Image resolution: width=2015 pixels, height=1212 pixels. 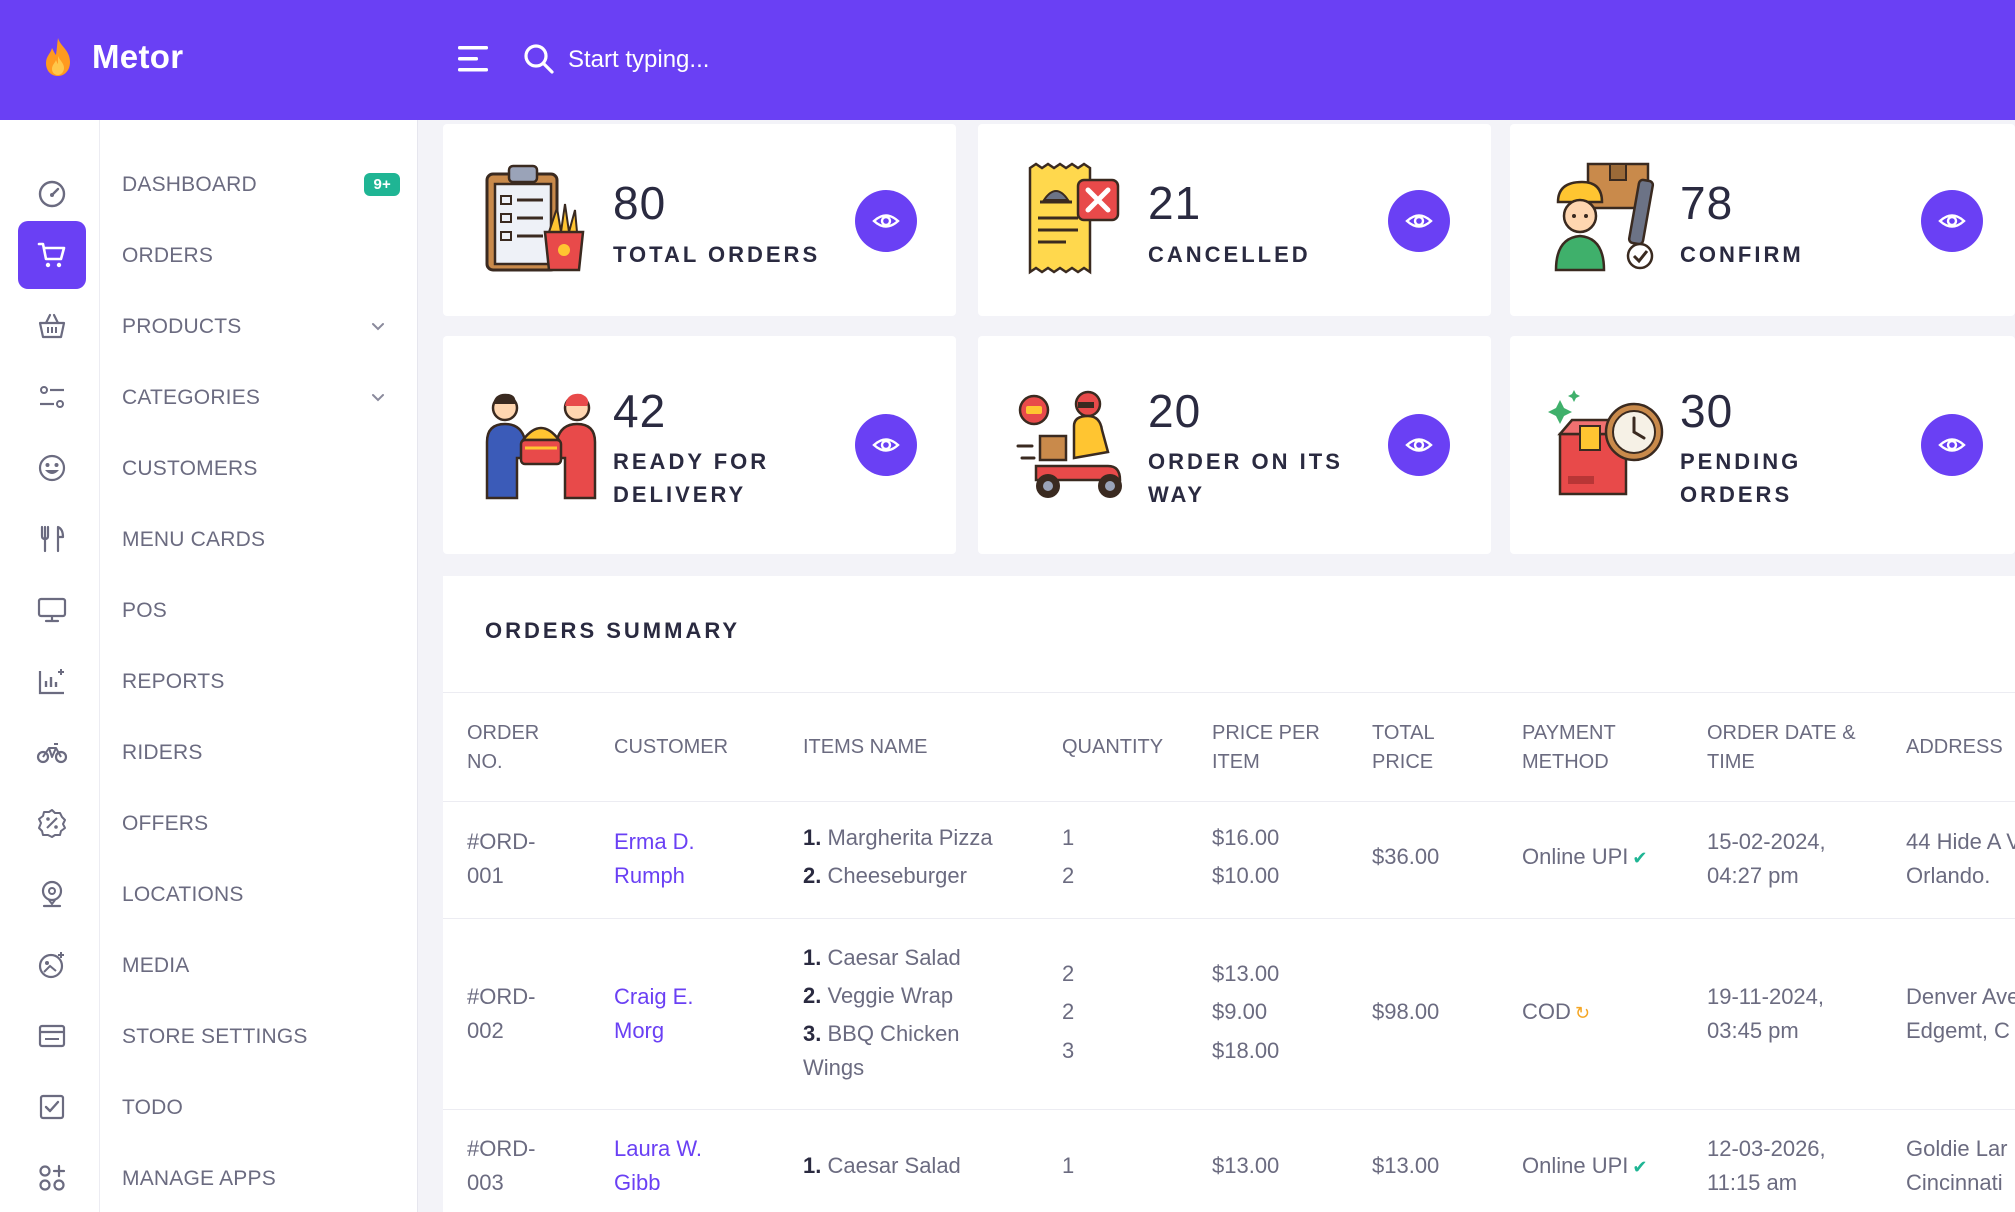 What do you see at coordinates (1792, 748) in the screenshot?
I see `column-header-order-date-time: ORDER DATE & TIME` at bounding box center [1792, 748].